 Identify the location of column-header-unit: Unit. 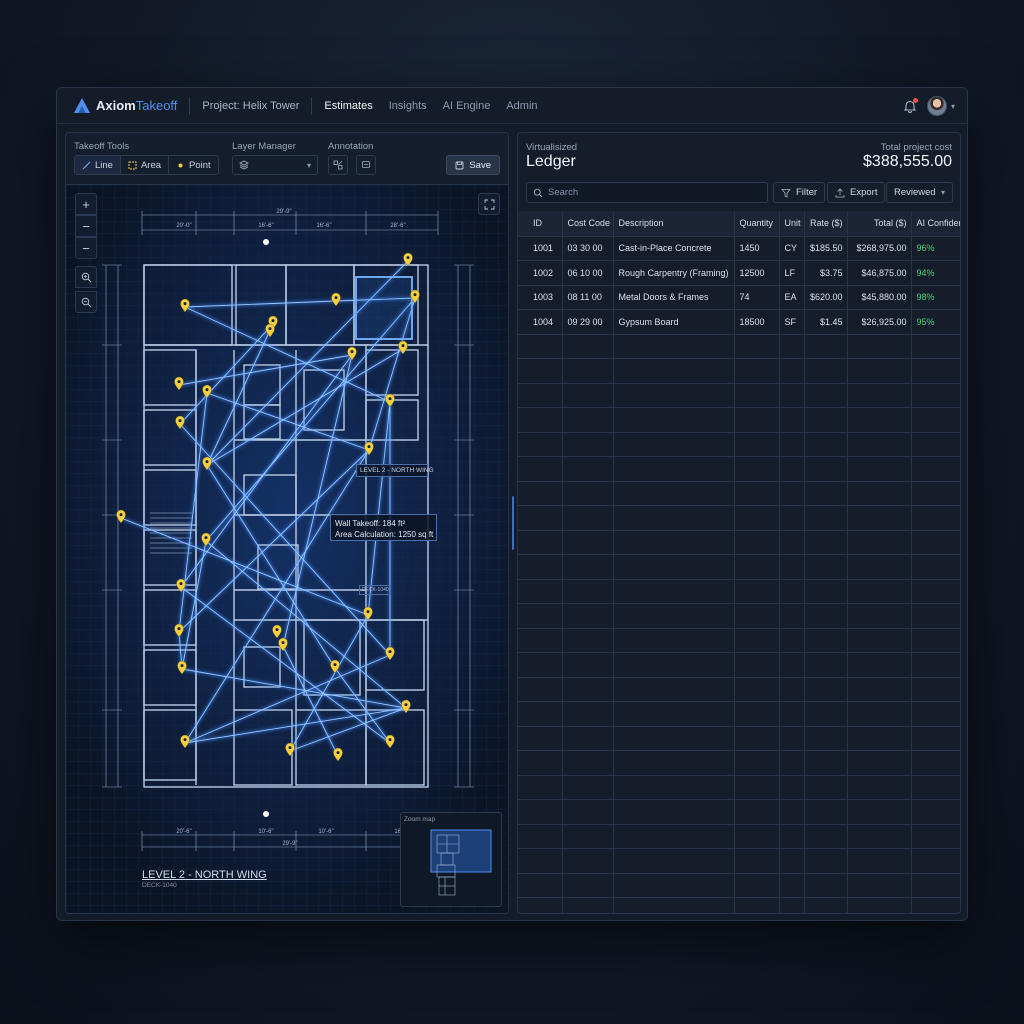
(792, 224).